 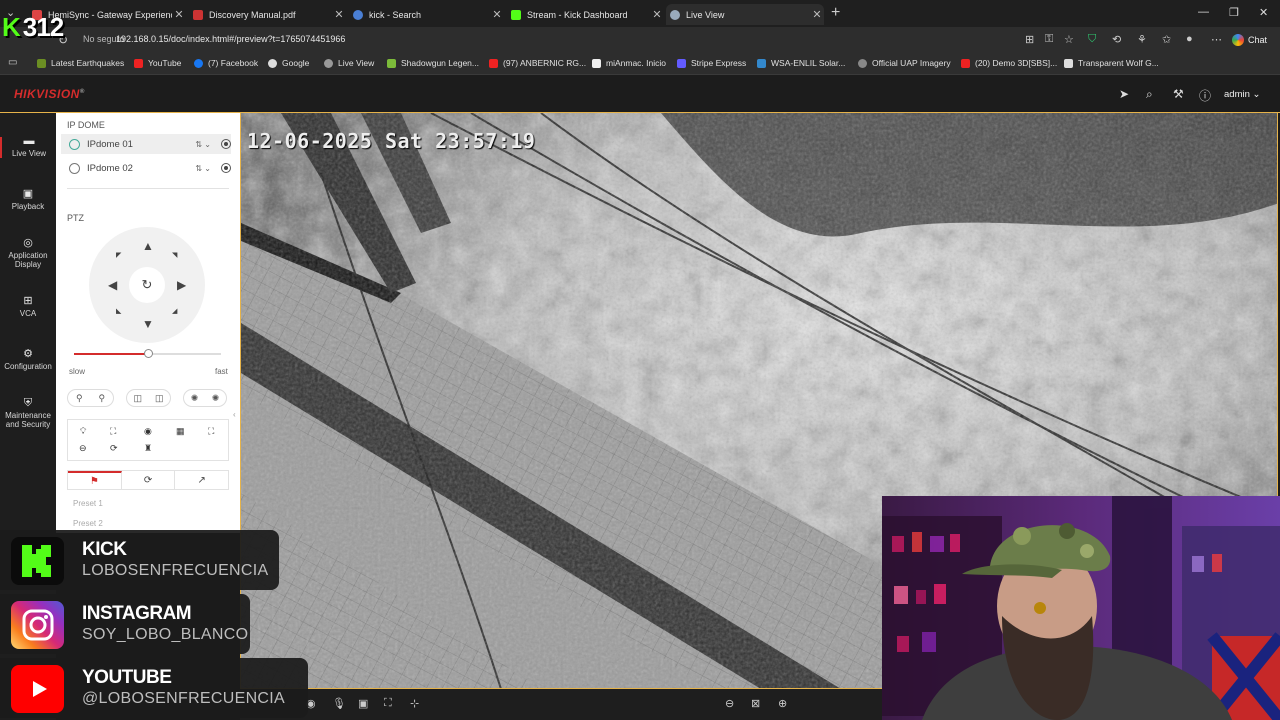 What do you see at coordinates (1234, 12) in the screenshot?
I see `maximize-icon: ❐` at bounding box center [1234, 12].